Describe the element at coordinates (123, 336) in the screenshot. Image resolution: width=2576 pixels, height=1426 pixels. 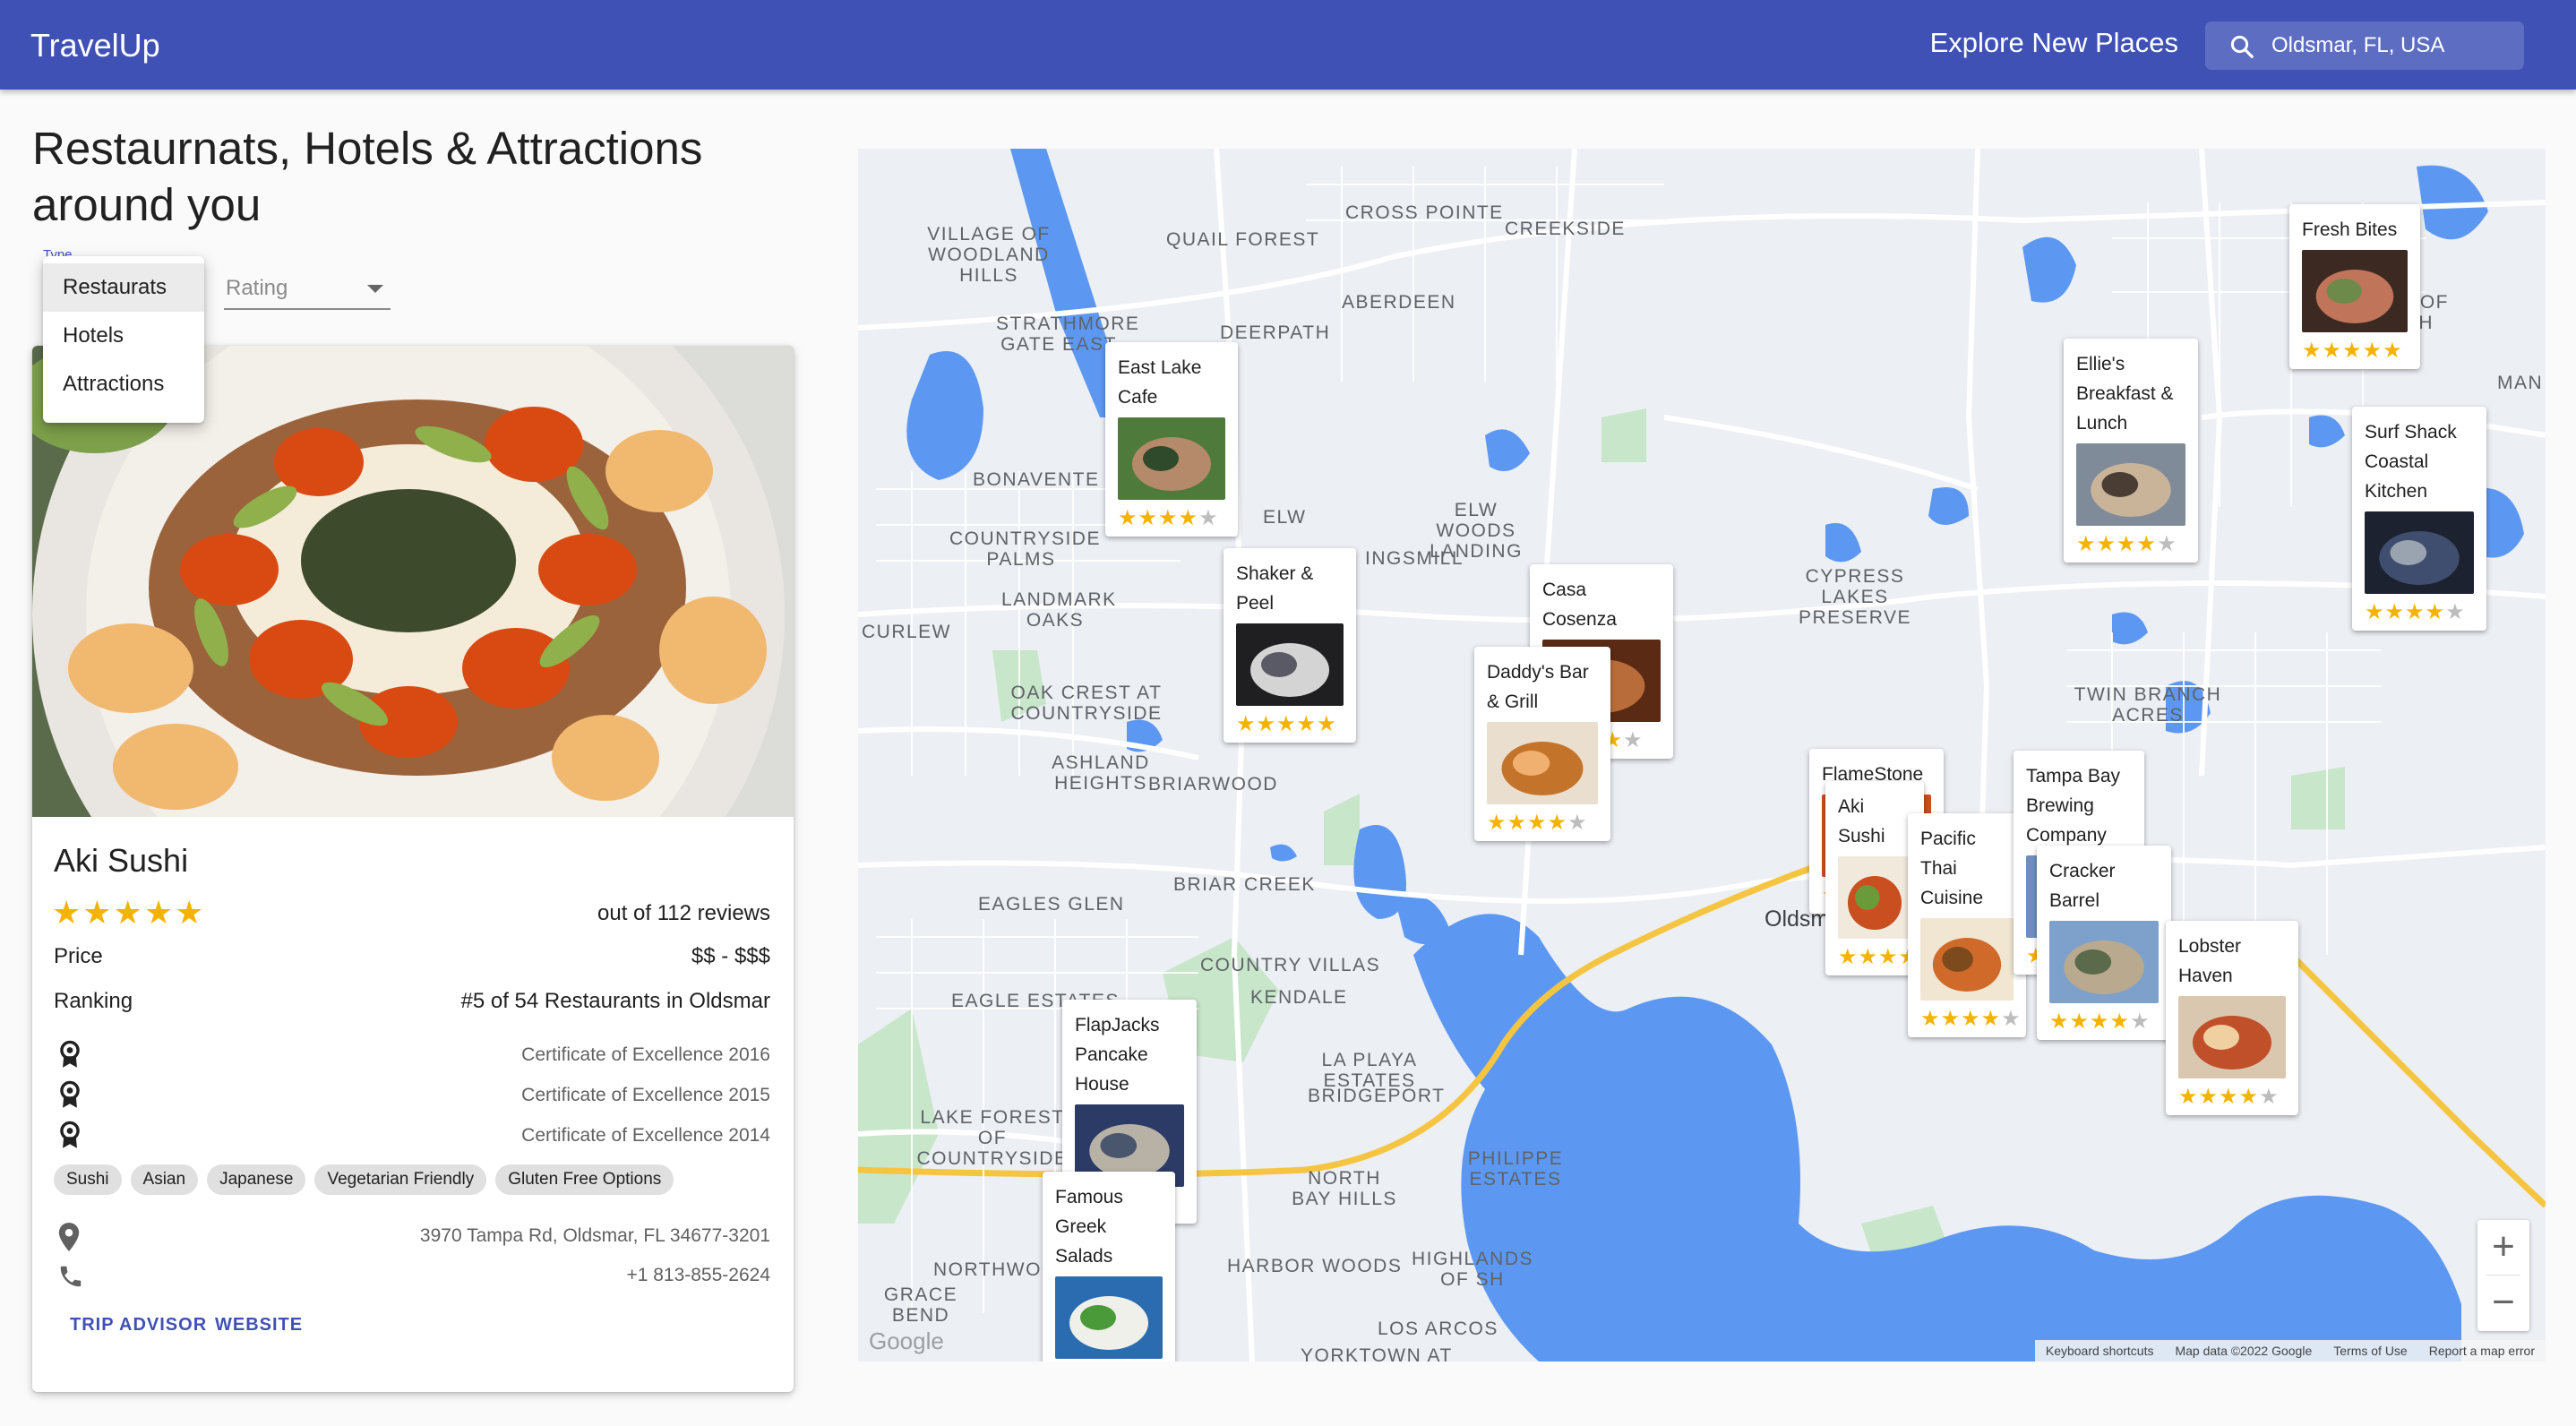
I see `type-option-hotels: Hotels` at that location.